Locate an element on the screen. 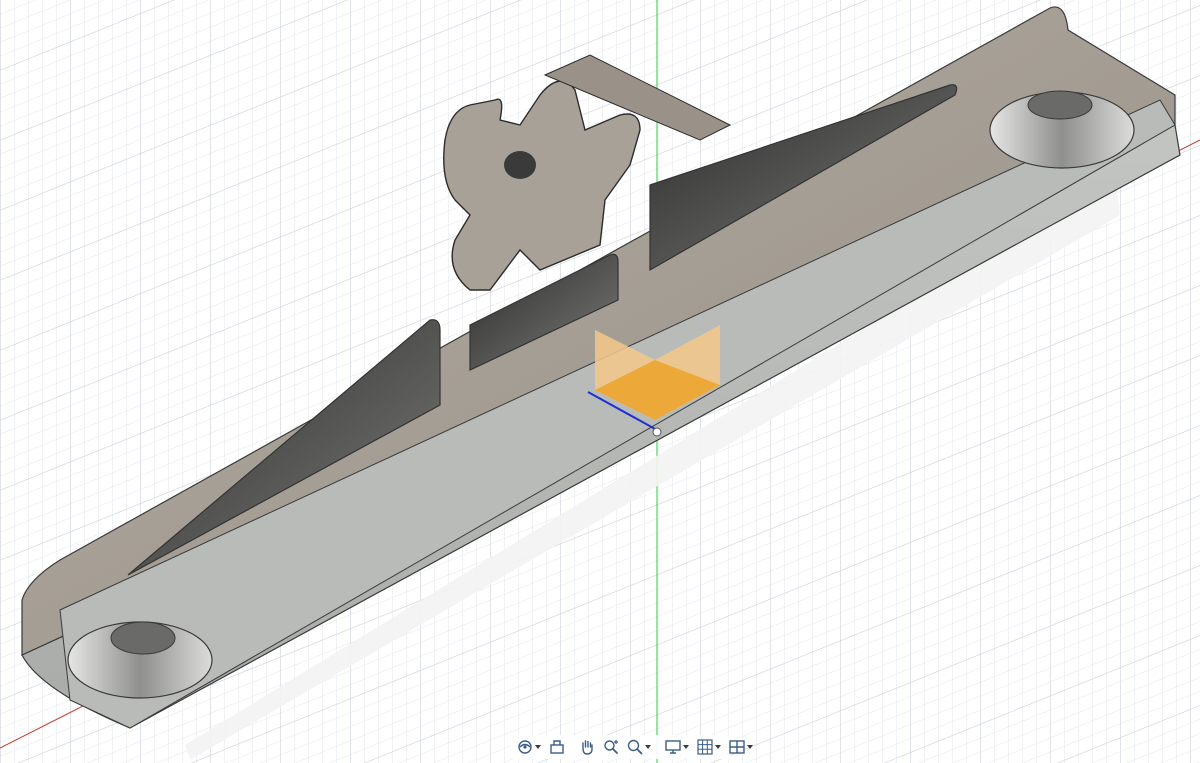  countersink-hole-left is located at coordinates (140, 660).